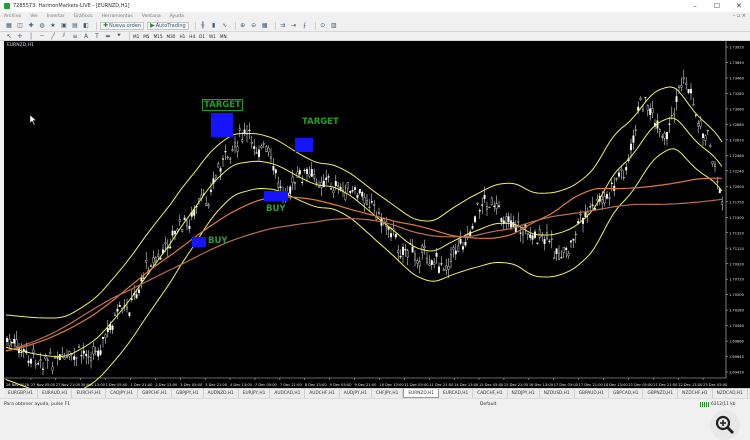 This screenshot has width=750, height=440. I want to click on candlesticks-icon: ▮, so click(214, 26).